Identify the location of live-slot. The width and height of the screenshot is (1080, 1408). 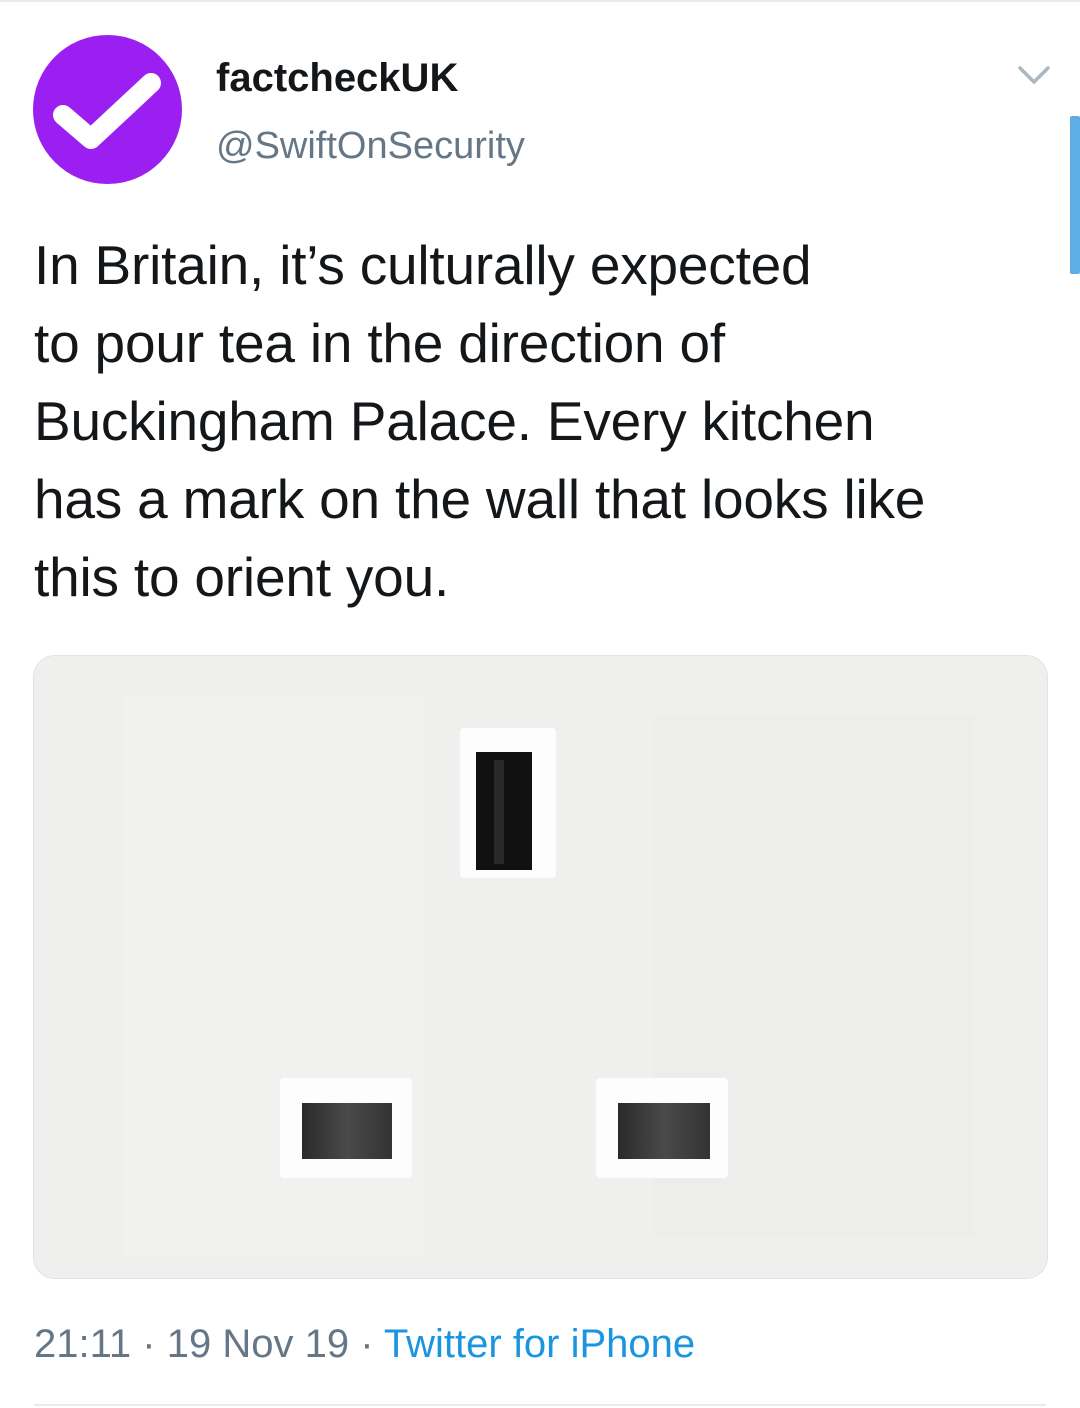
(347, 1131).